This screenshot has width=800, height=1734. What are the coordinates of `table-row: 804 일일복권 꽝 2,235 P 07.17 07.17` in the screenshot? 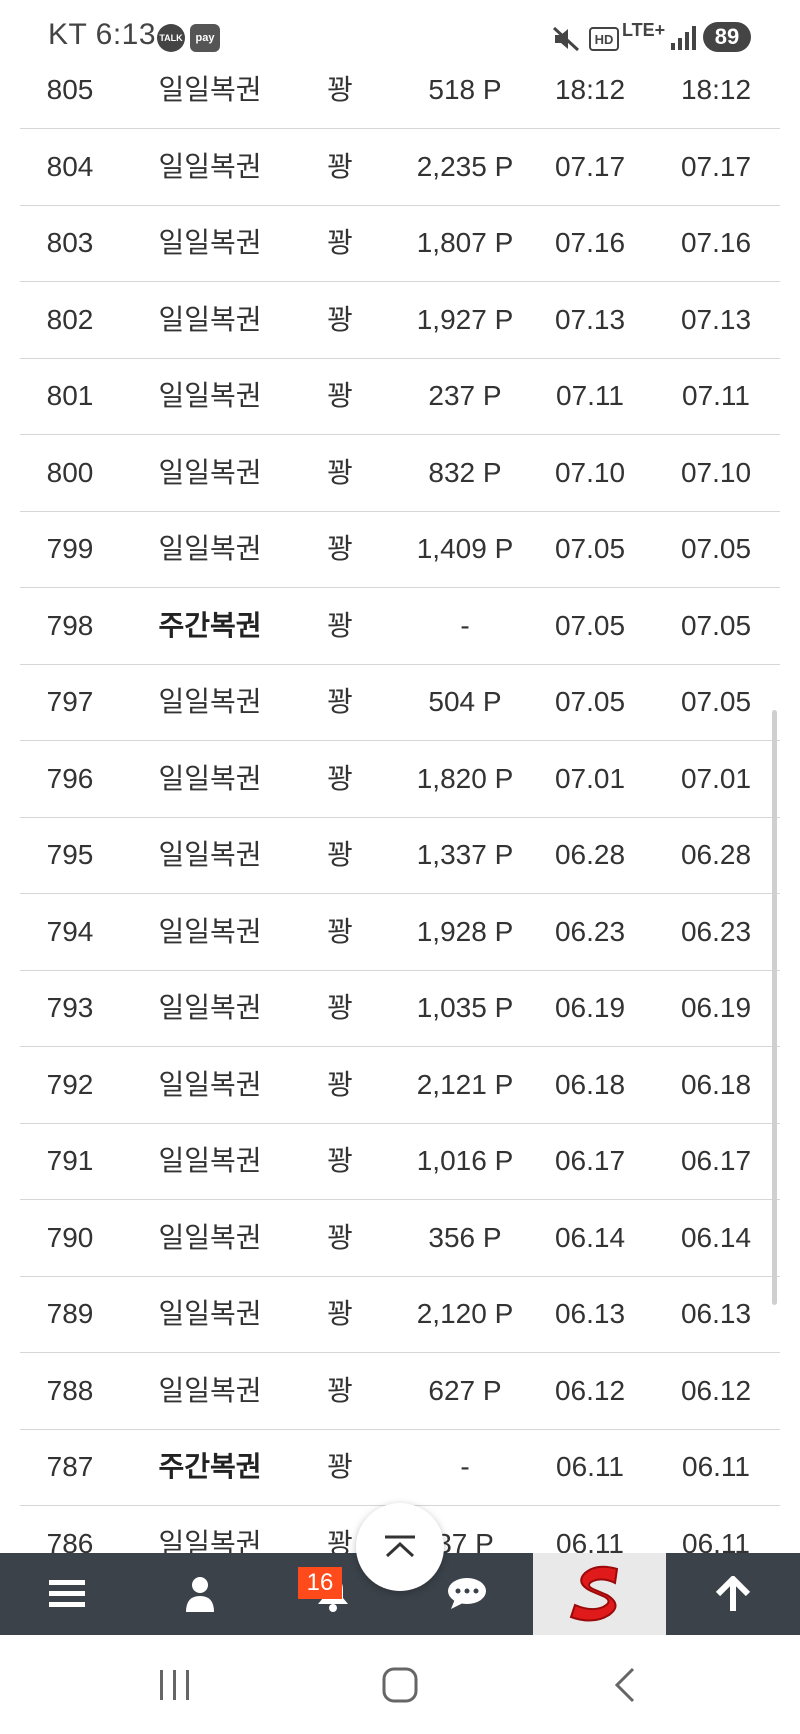 It's located at (400, 167).